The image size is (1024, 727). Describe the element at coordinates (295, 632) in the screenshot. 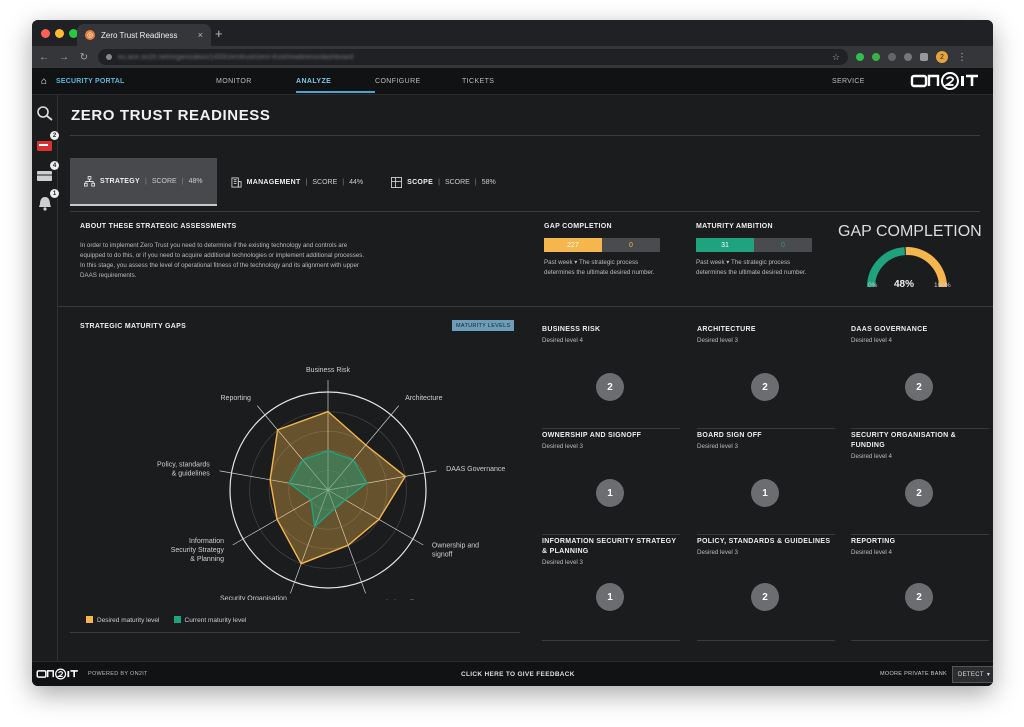

I see `chart-bottom-divider` at that location.